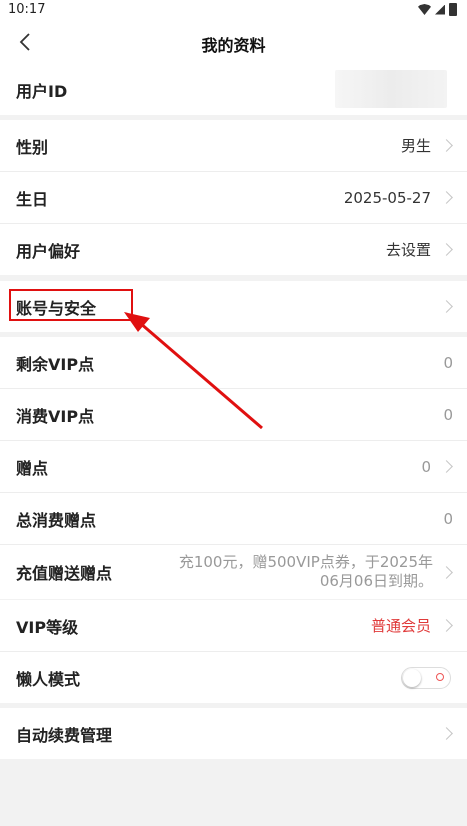 The image size is (467, 826). What do you see at coordinates (448, 518) in the screenshot?
I see `gift-used-value: 0` at bounding box center [448, 518].